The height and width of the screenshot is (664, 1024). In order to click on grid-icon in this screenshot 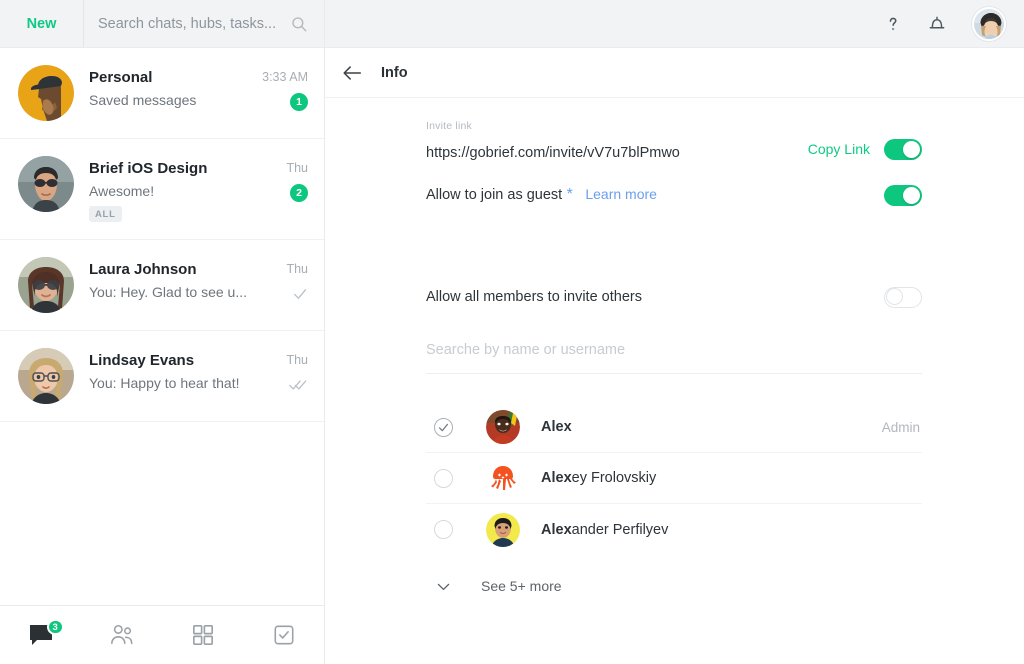, I will do `click(202, 635)`.